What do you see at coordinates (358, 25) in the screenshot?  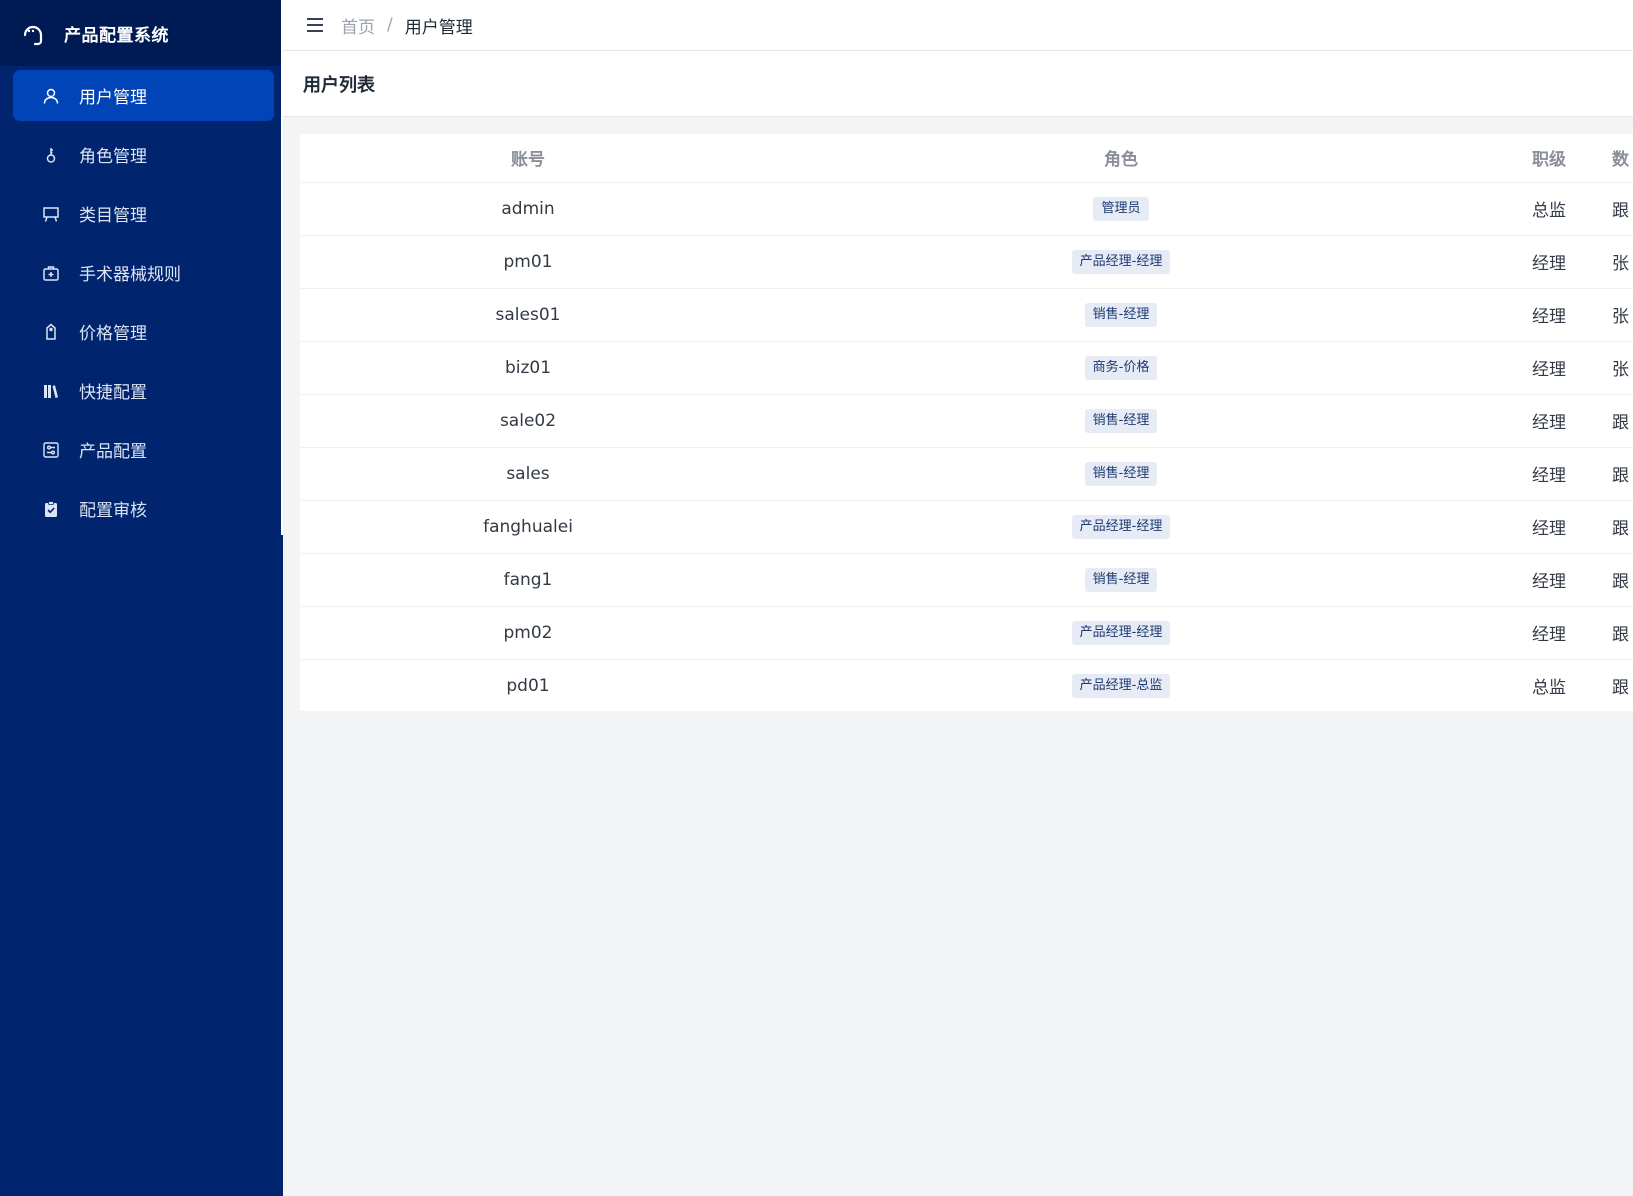 I see `breadcrumb-home-link: 首页` at bounding box center [358, 25].